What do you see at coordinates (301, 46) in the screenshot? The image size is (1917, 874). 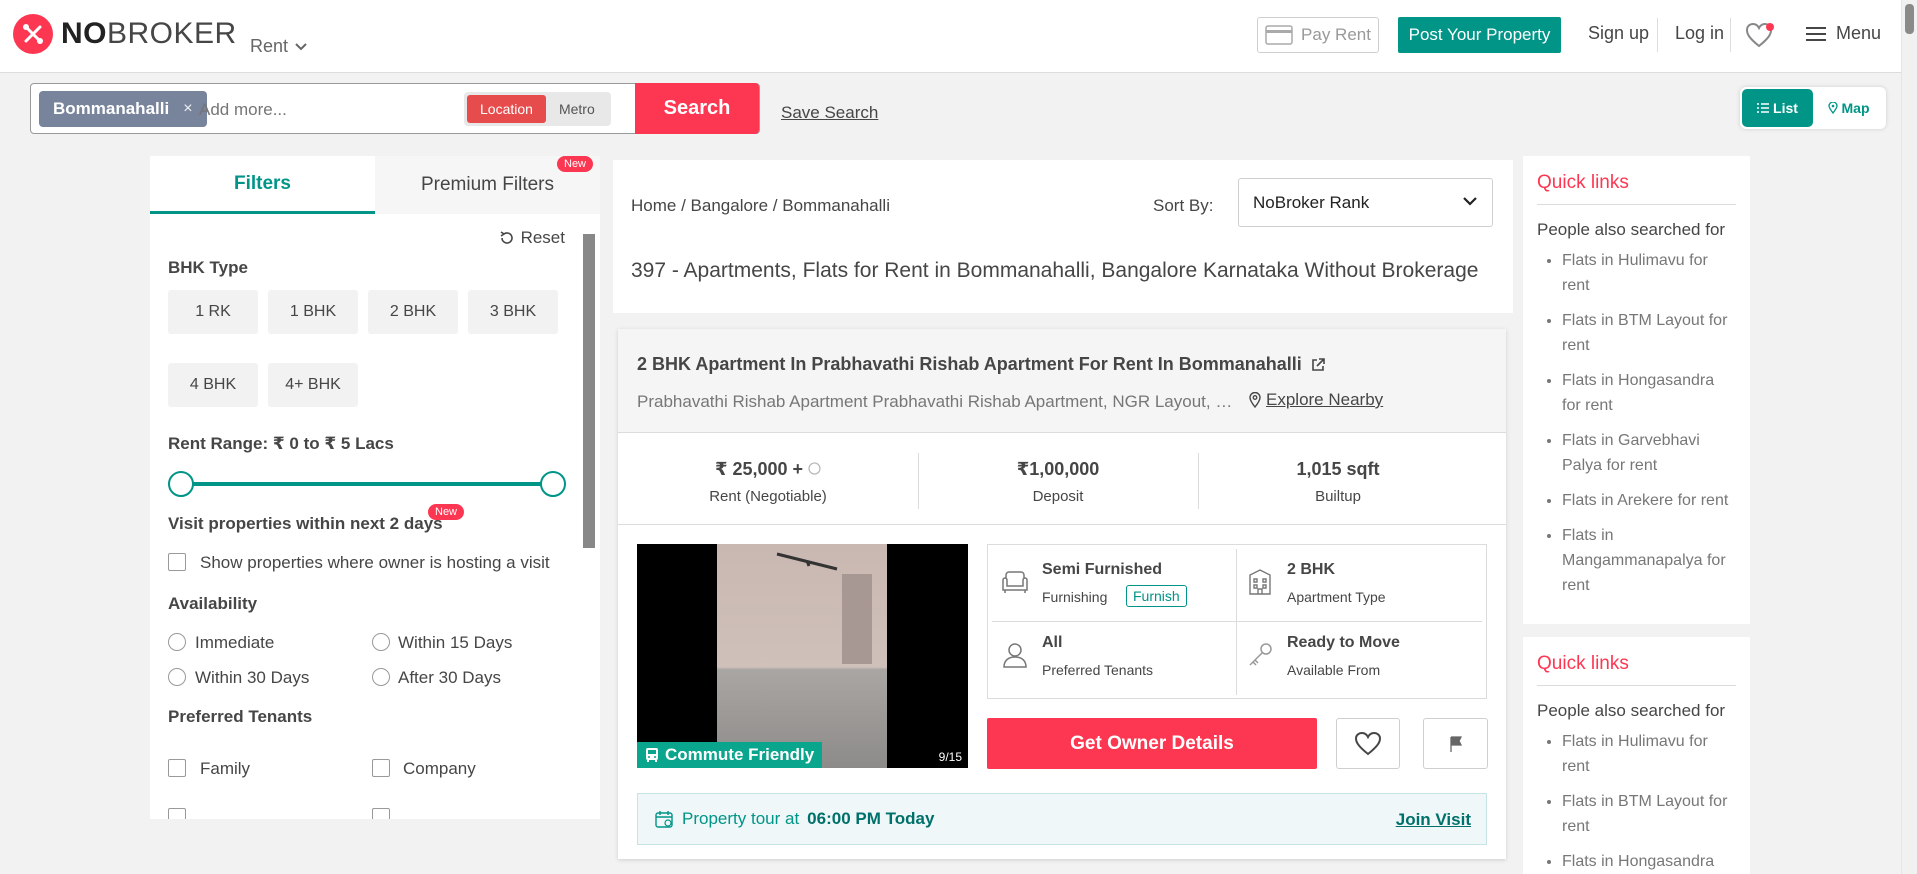 I see `chevron-down-icon` at bounding box center [301, 46].